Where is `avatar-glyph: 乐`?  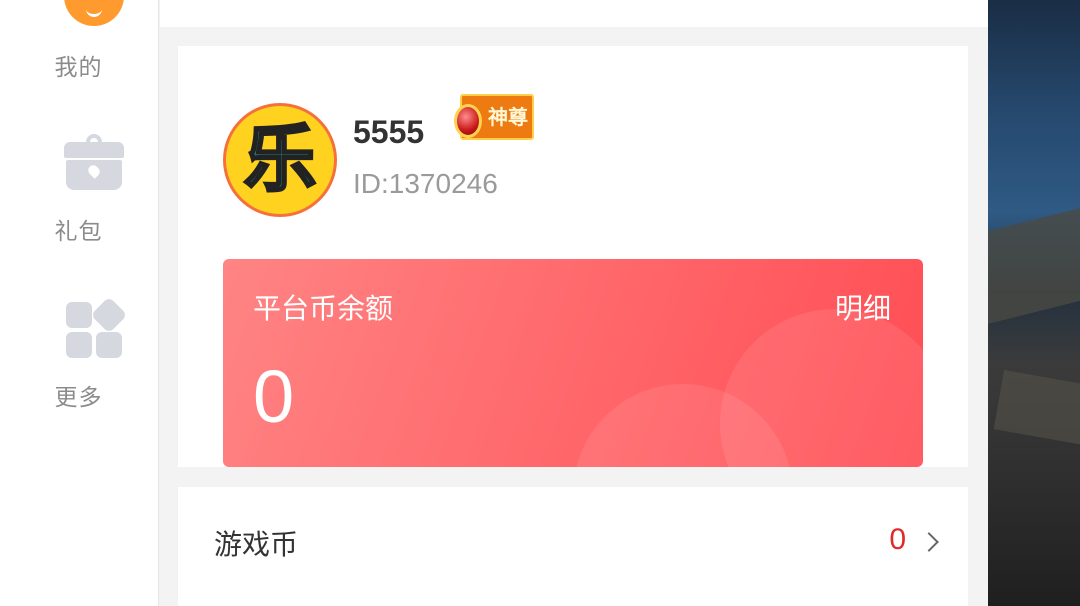
avatar-glyph: 乐 is located at coordinates (279, 159).